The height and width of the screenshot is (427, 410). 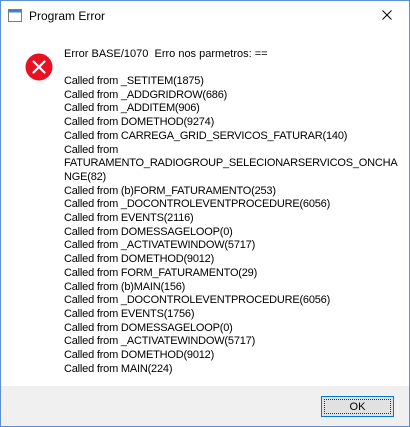 I want to click on ok-button: OK, so click(x=357, y=406).